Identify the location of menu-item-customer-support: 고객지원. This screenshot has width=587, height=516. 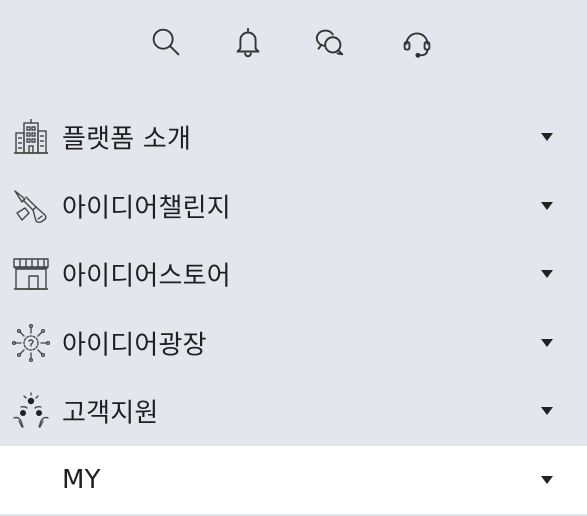
(293, 411).